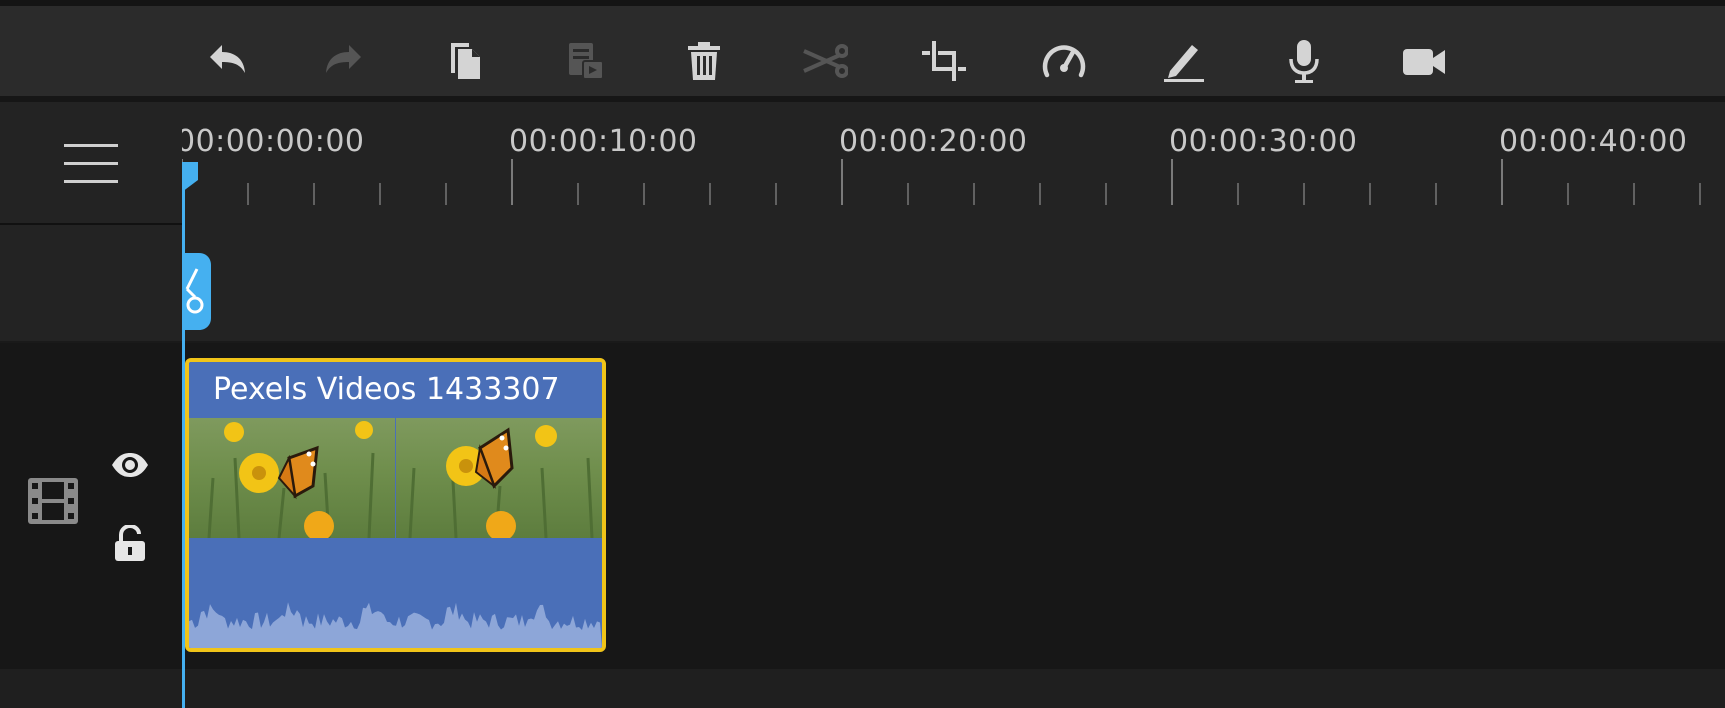 The height and width of the screenshot is (708, 1725). I want to click on eye-icon, so click(130, 465).